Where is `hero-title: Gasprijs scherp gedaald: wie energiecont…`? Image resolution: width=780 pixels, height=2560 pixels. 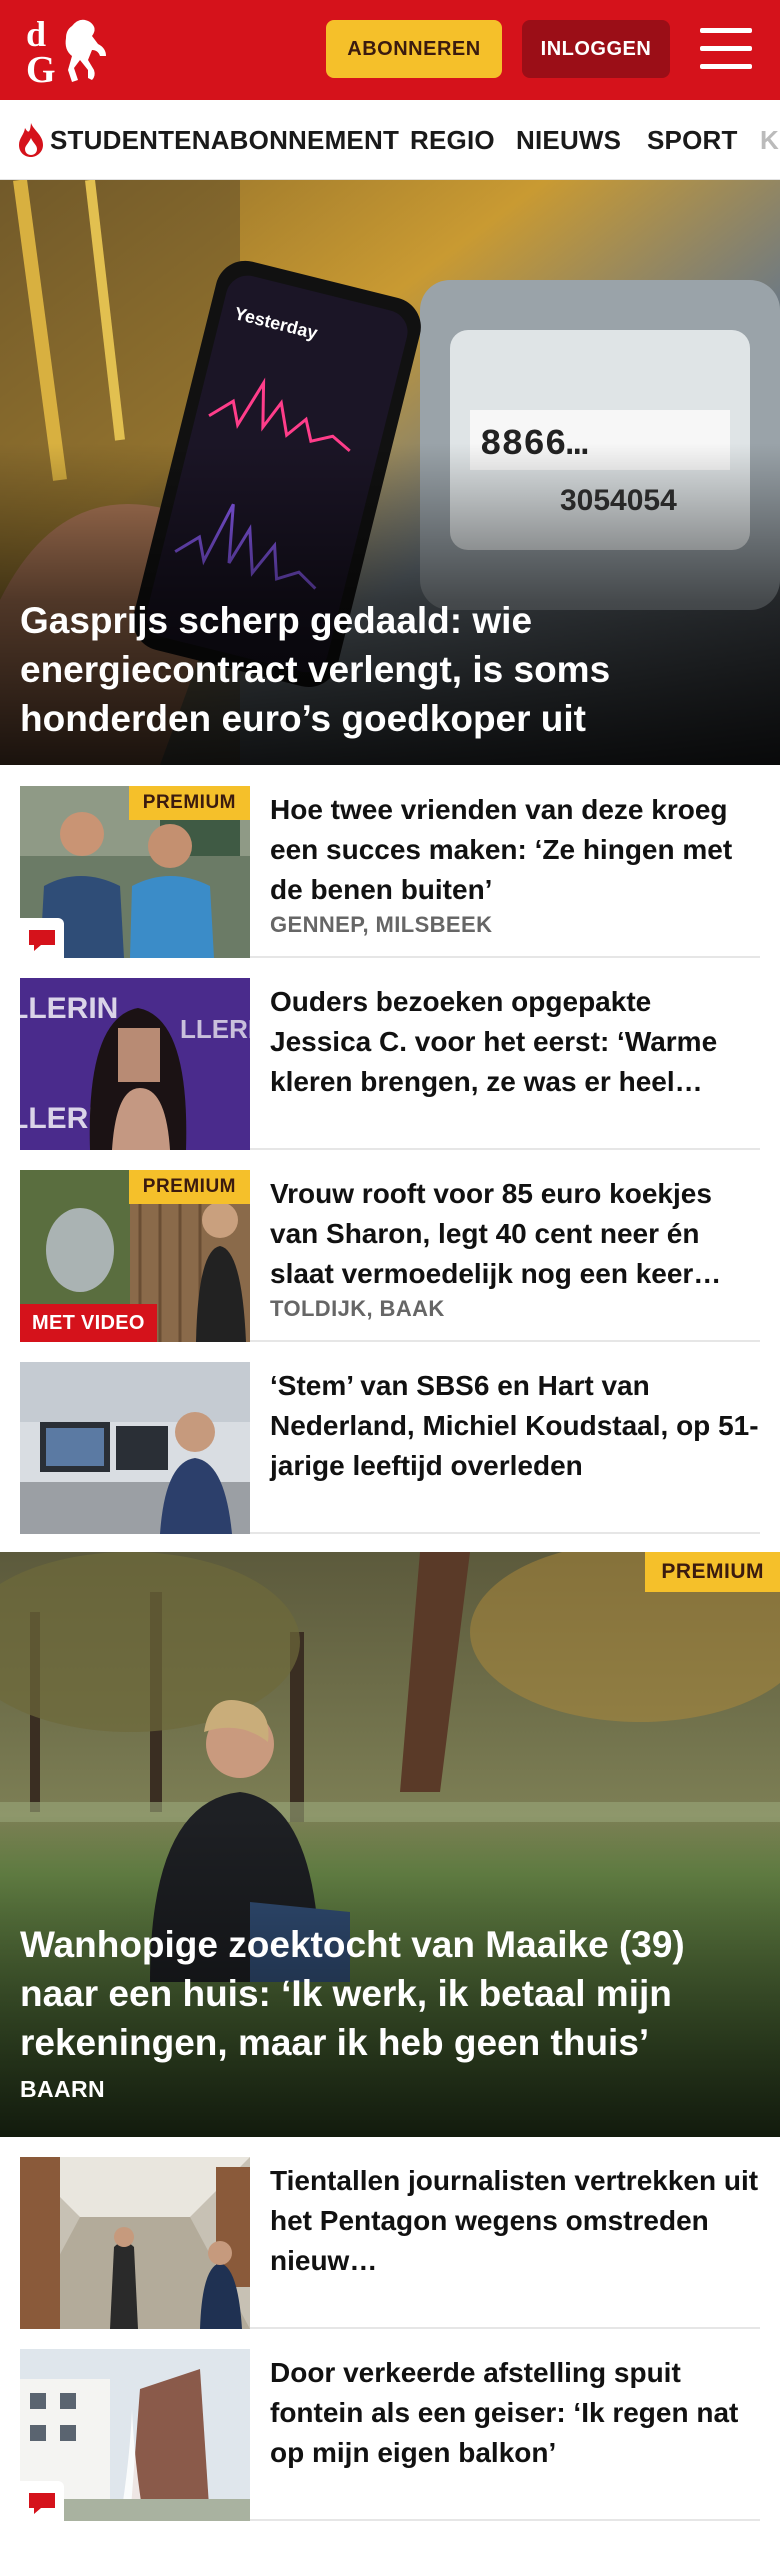
hero-title: Gasprijs scherp gedaald: wie energiecont… is located at coordinates (385, 669).